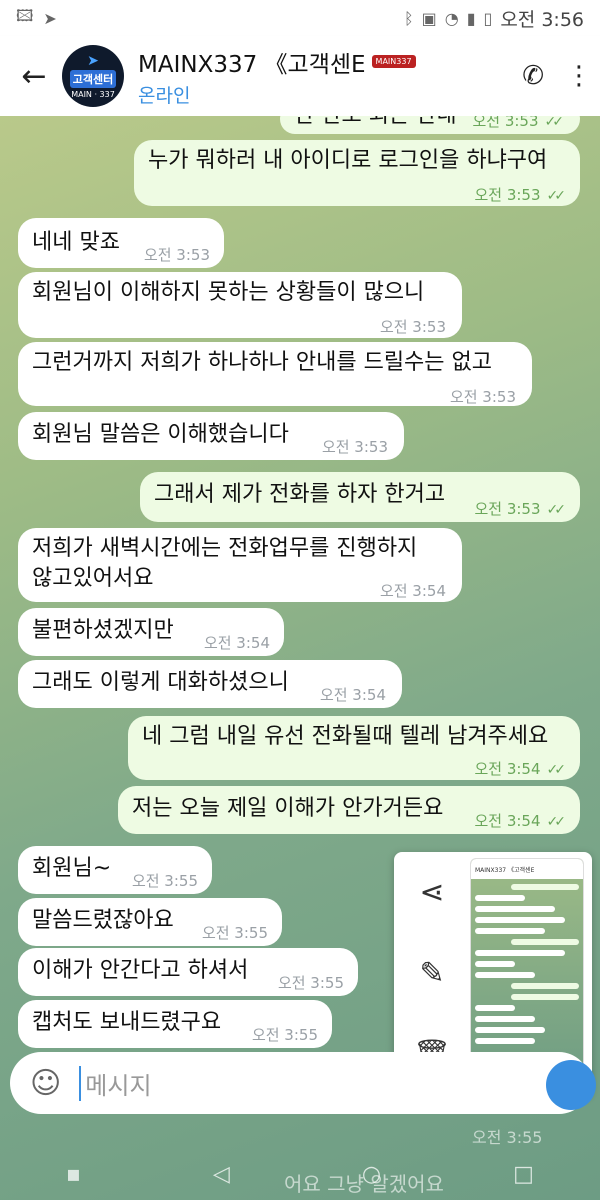 The image size is (600, 1200). What do you see at coordinates (45, 1083) in the screenshot?
I see `emoji-icon: ☺` at bounding box center [45, 1083].